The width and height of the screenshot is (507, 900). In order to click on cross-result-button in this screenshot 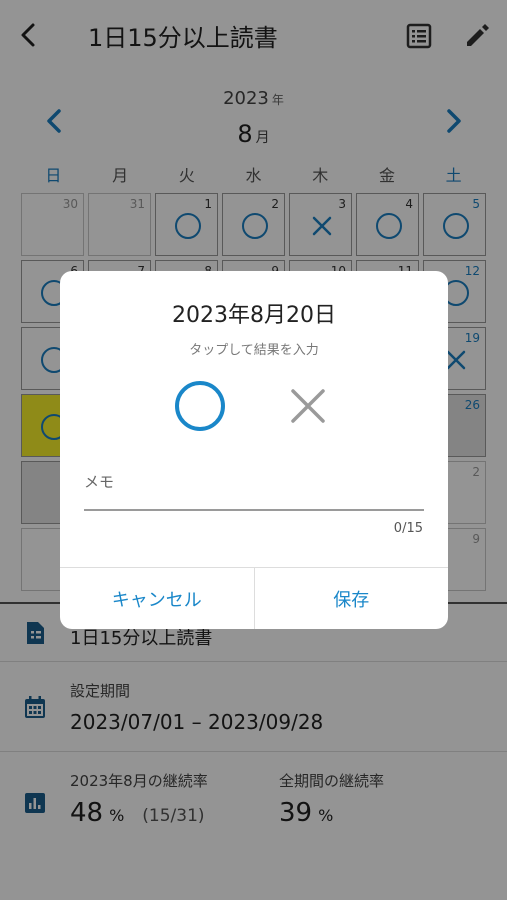, I will do `click(308, 406)`.